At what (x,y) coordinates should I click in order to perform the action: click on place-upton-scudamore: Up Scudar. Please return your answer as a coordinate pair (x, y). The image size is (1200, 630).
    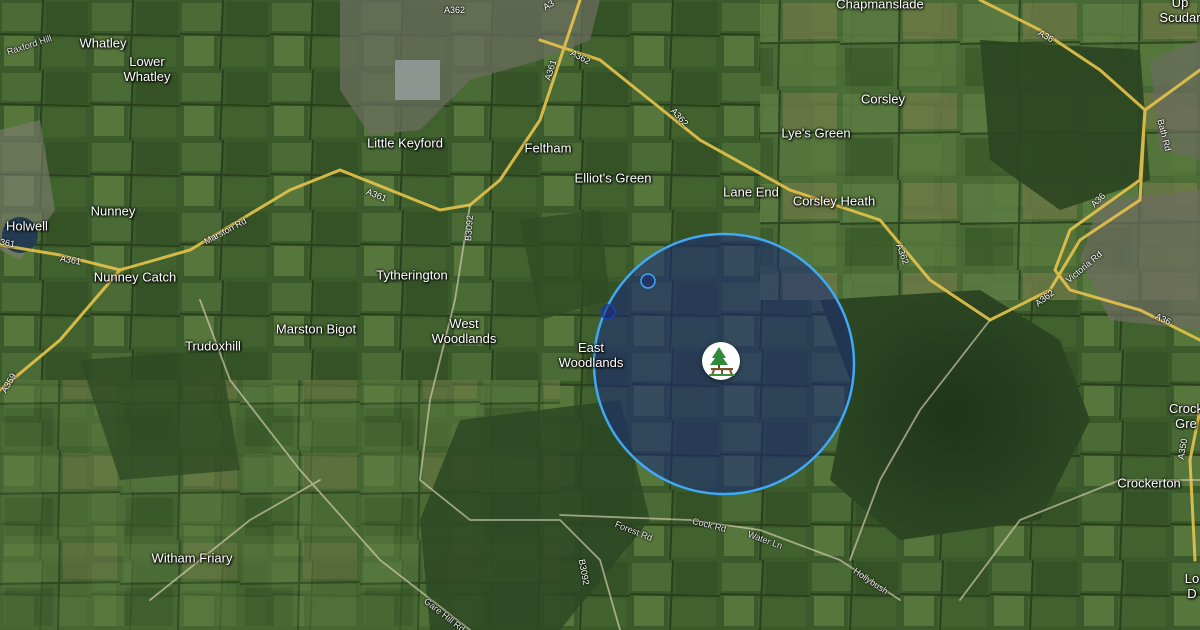
    Looking at the image, I should click on (1179, 12).